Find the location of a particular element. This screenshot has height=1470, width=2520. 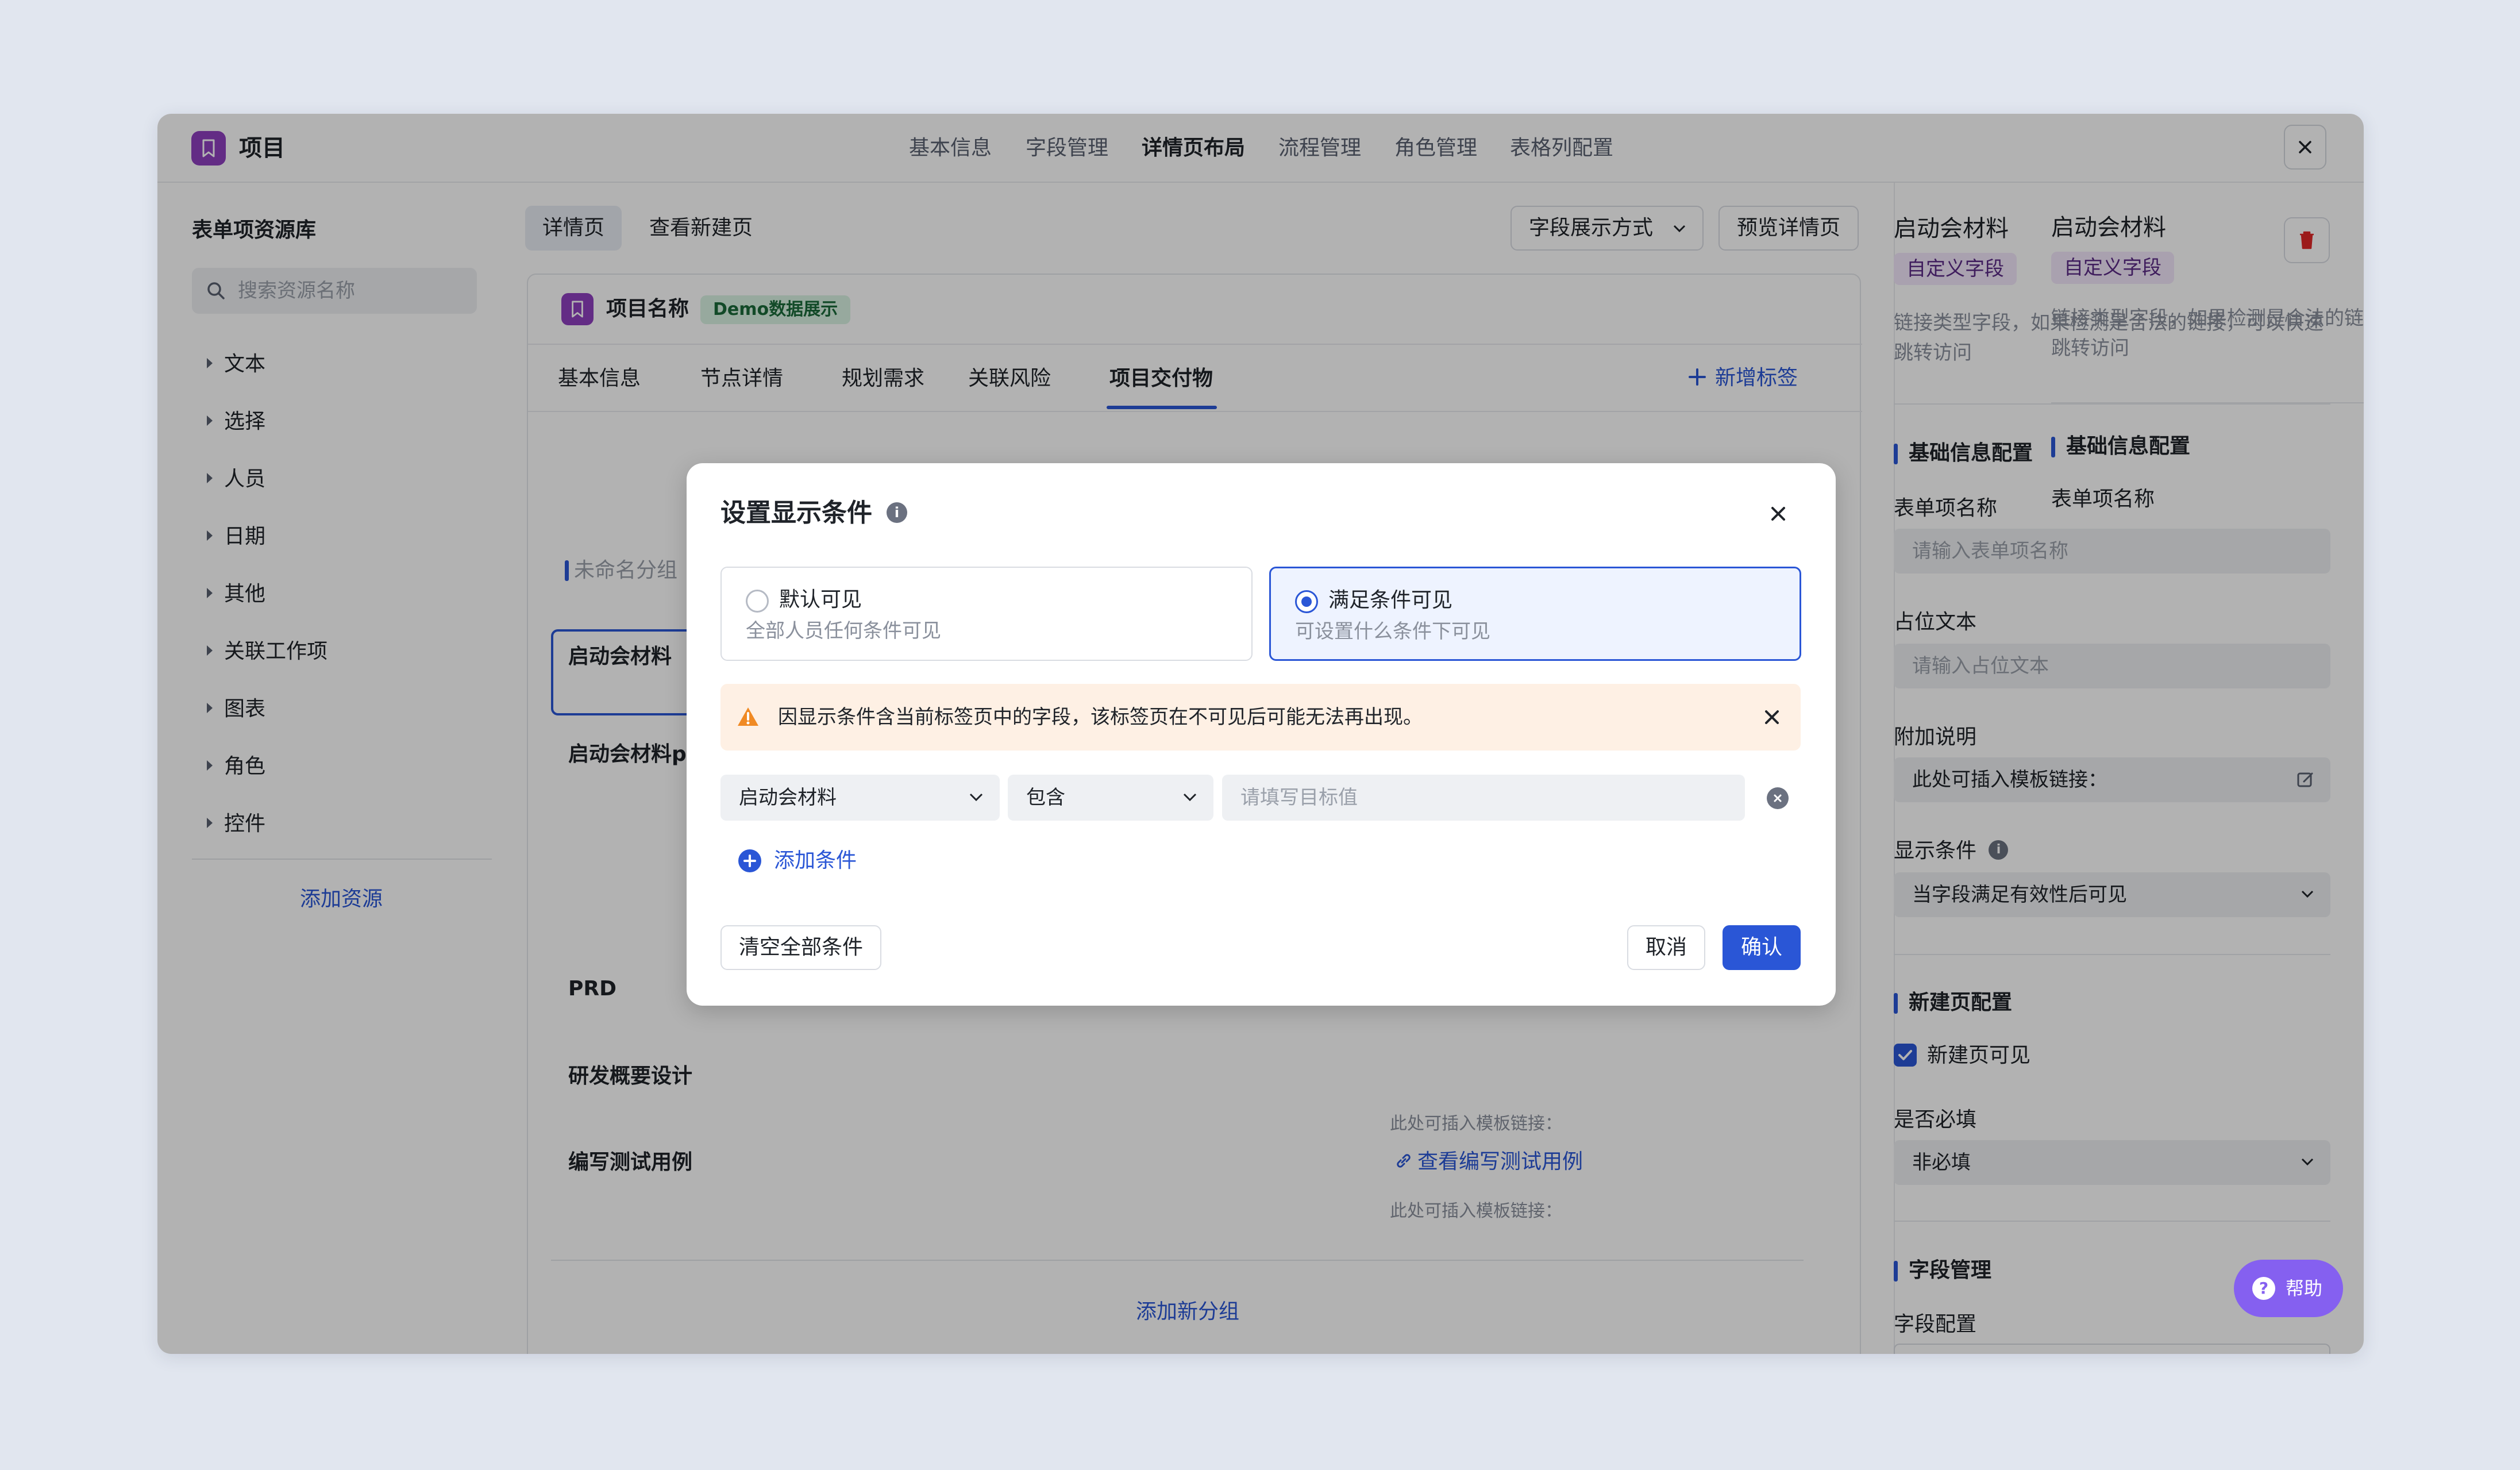

warning-banner: 因显示条件含当前标签页中的字段，该标签页在不可见后可能无法再出现。 is located at coordinates (1261, 717).